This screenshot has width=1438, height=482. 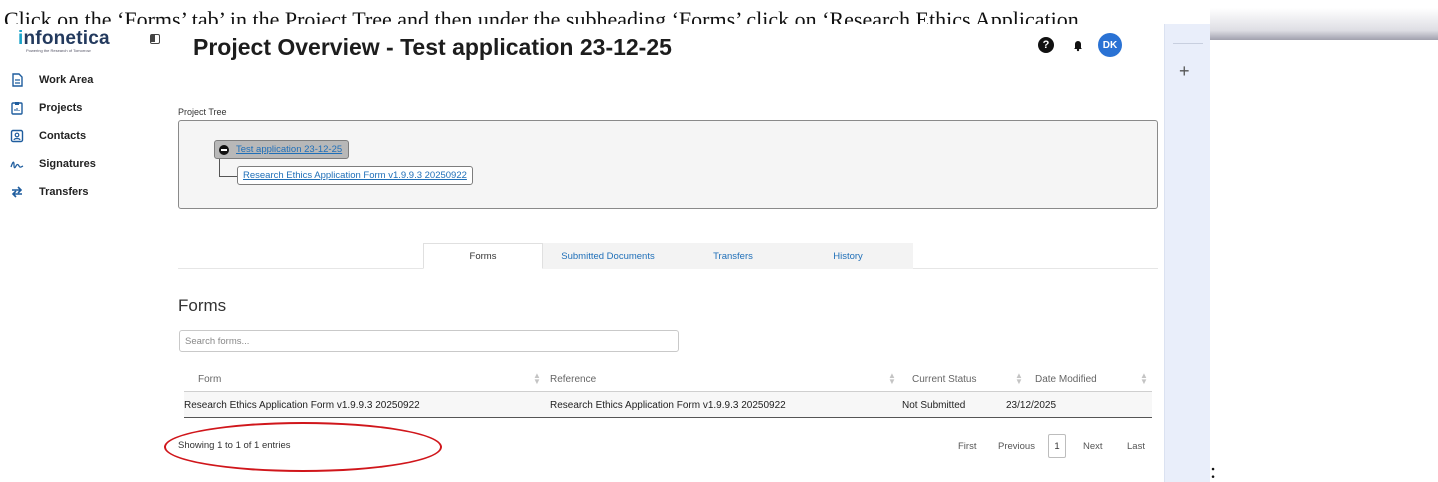 I want to click on pagination-previous: Previous, so click(x=1016, y=446).